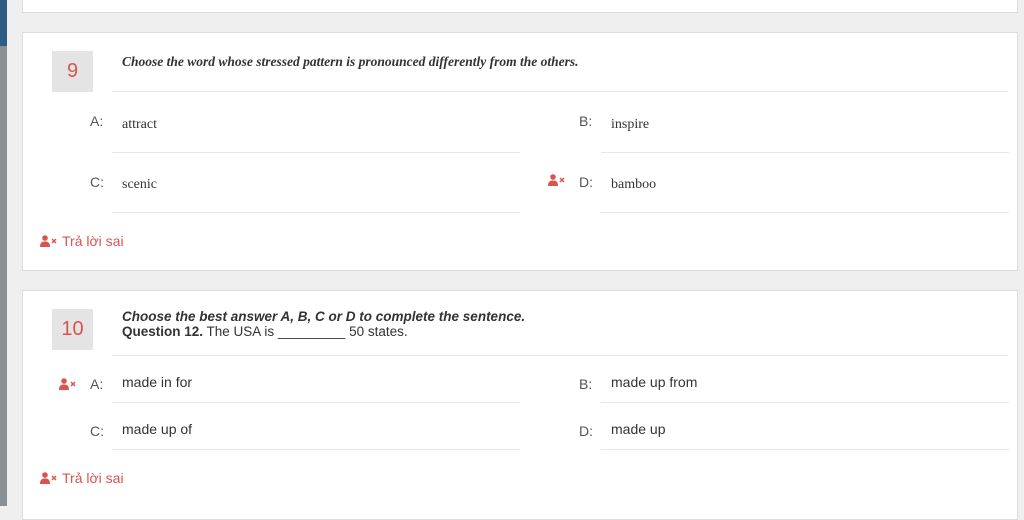 This screenshot has height=520, width=1024. What do you see at coordinates (630, 125) in the screenshot?
I see `option-b-text: inspire` at bounding box center [630, 125].